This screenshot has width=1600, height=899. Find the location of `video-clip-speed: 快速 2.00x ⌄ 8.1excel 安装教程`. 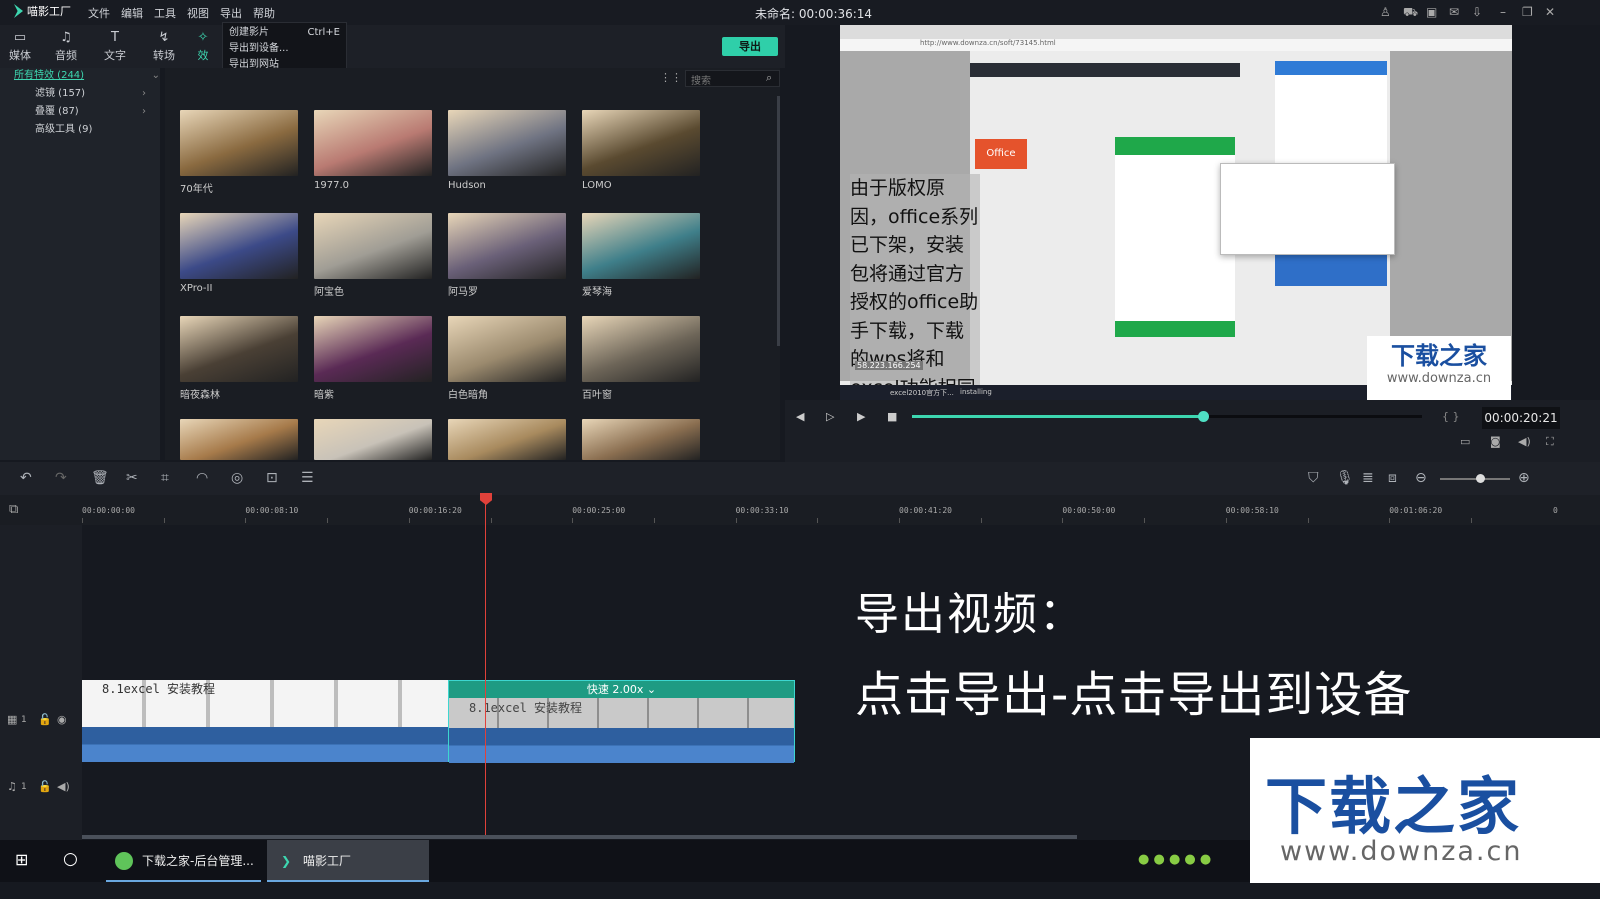

video-clip-speed: 快速 2.00x ⌄ 8.1excel 安装教程 is located at coordinates (621, 721).